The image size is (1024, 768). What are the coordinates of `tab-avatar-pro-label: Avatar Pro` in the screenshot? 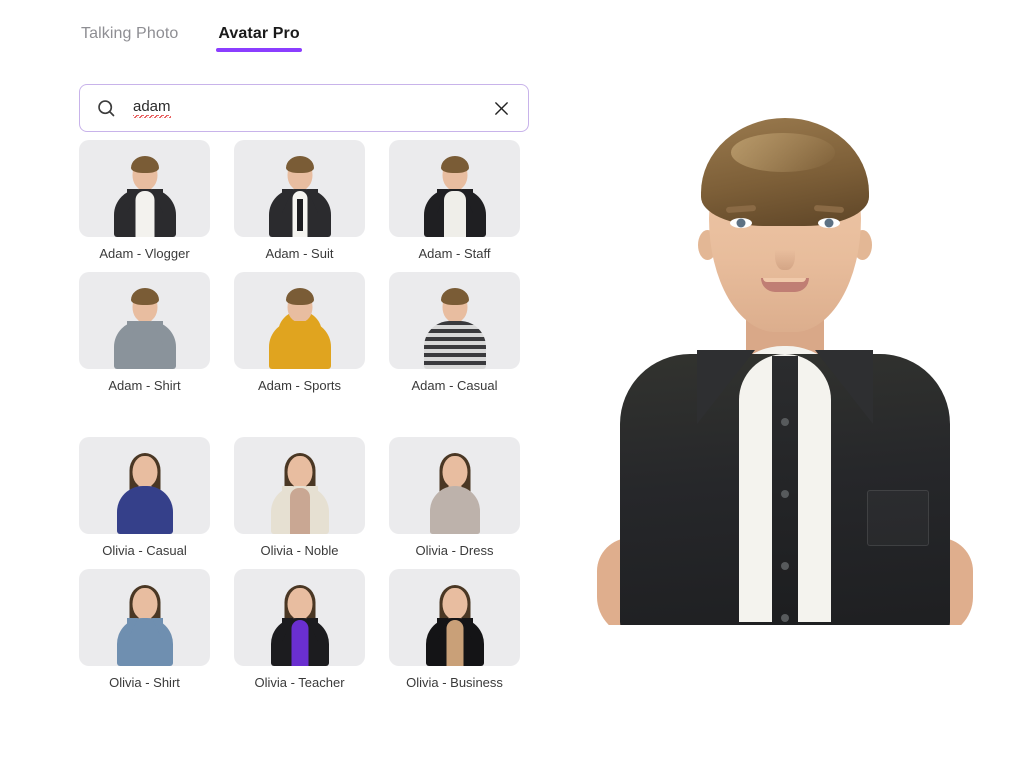 It's located at (259, 33).